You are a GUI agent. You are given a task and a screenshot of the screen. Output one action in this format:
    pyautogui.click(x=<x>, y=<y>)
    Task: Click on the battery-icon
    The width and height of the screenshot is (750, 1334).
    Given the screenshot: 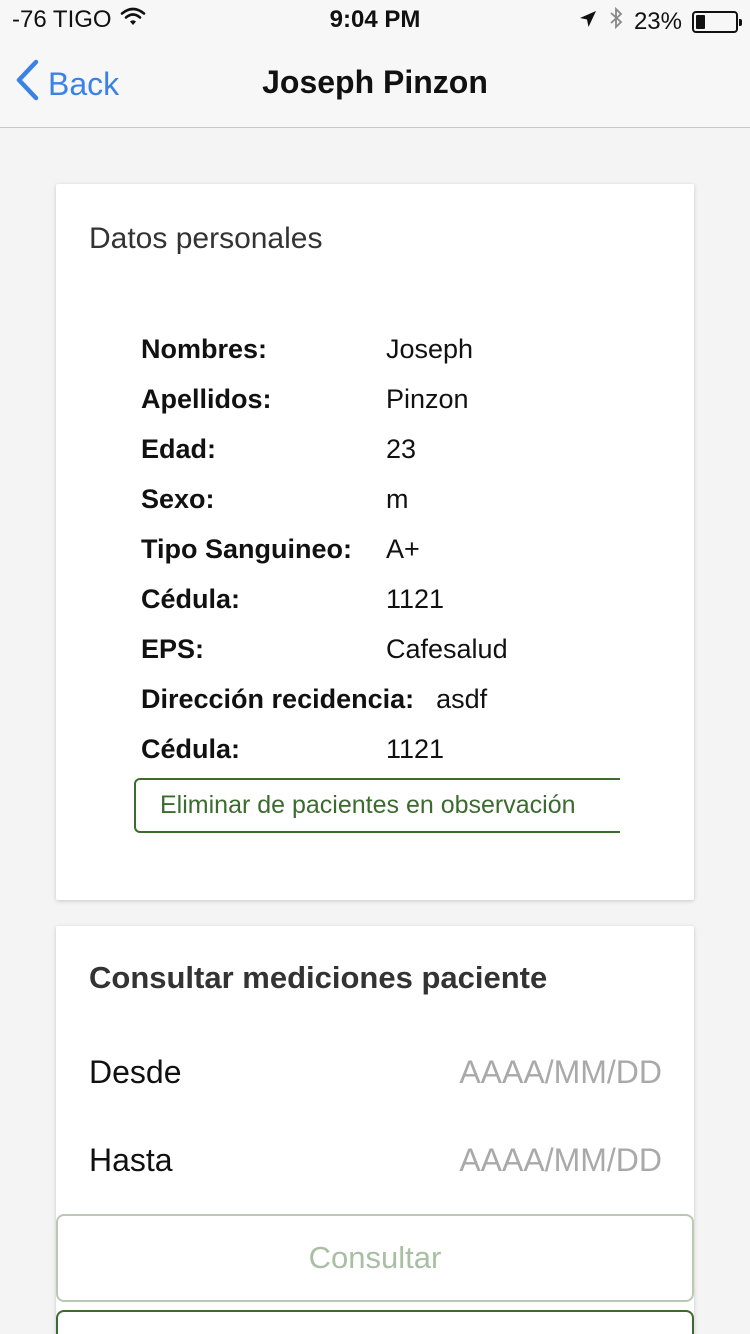 What is the action you would take?
    pyautogui.click(x=717, y=21)
    